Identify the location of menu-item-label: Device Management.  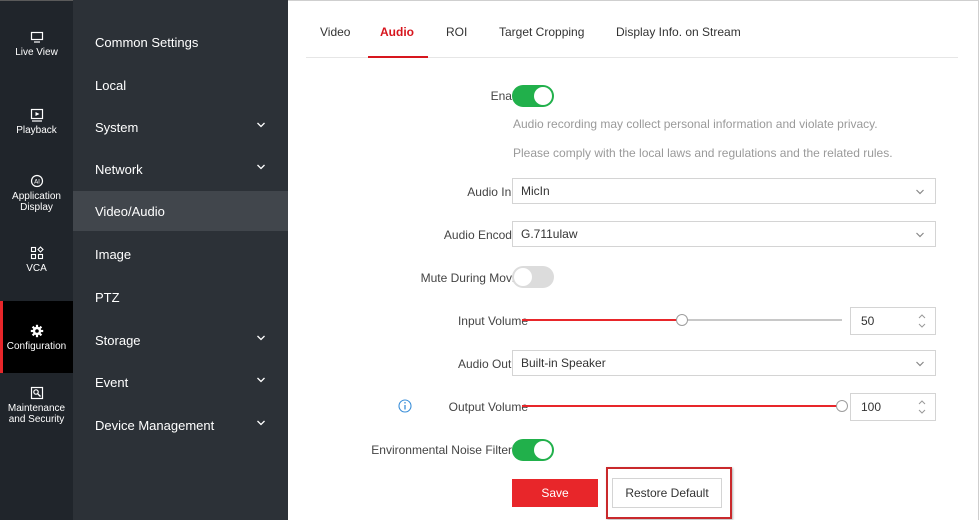
(155, 425).